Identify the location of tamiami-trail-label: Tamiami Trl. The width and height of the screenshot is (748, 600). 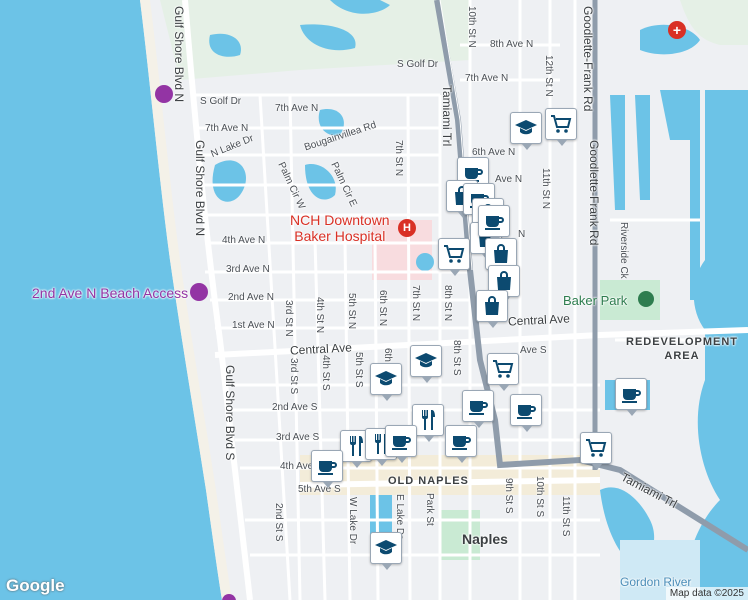
(447, 116).